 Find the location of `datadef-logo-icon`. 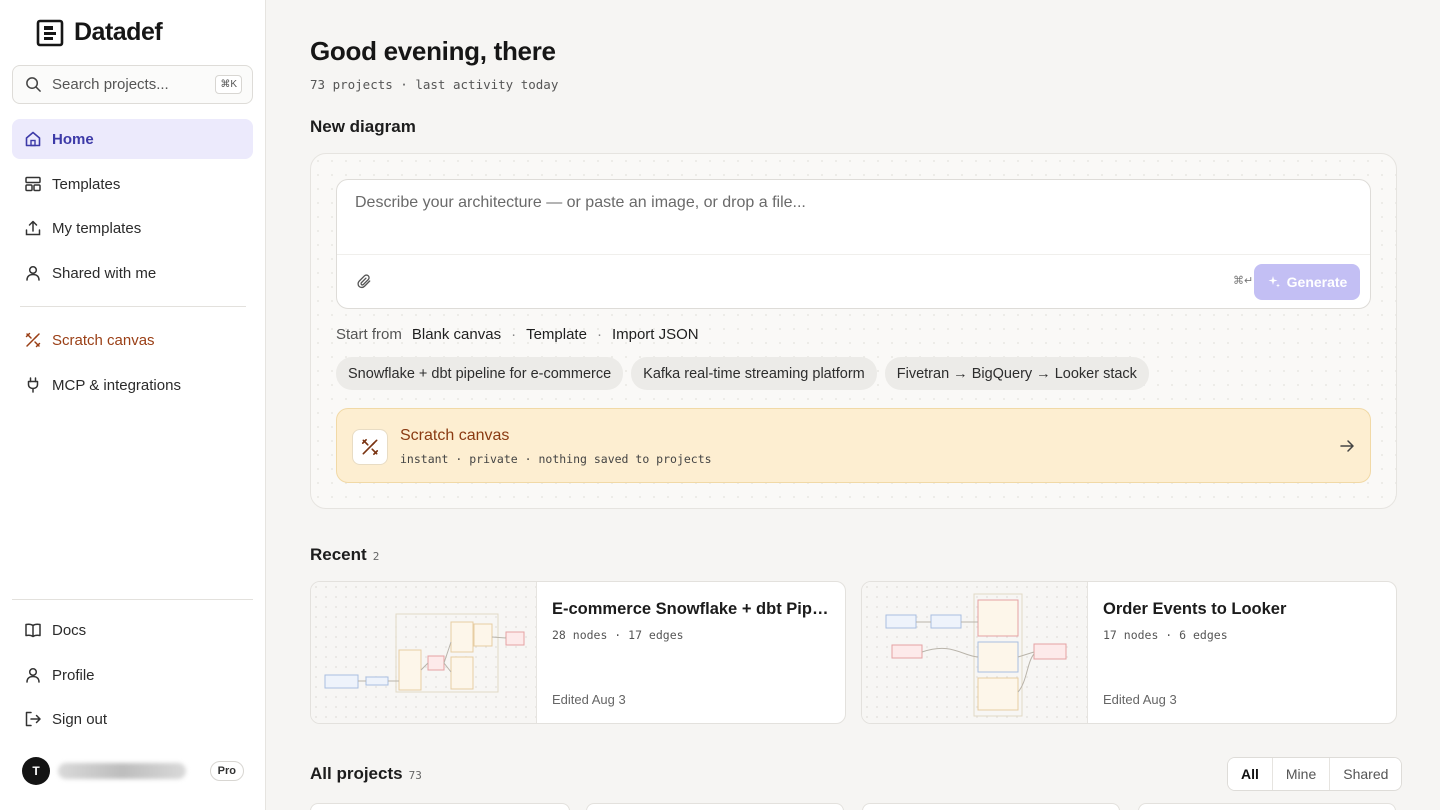

datadef-logo-icon is located at coordinates (50, 32).